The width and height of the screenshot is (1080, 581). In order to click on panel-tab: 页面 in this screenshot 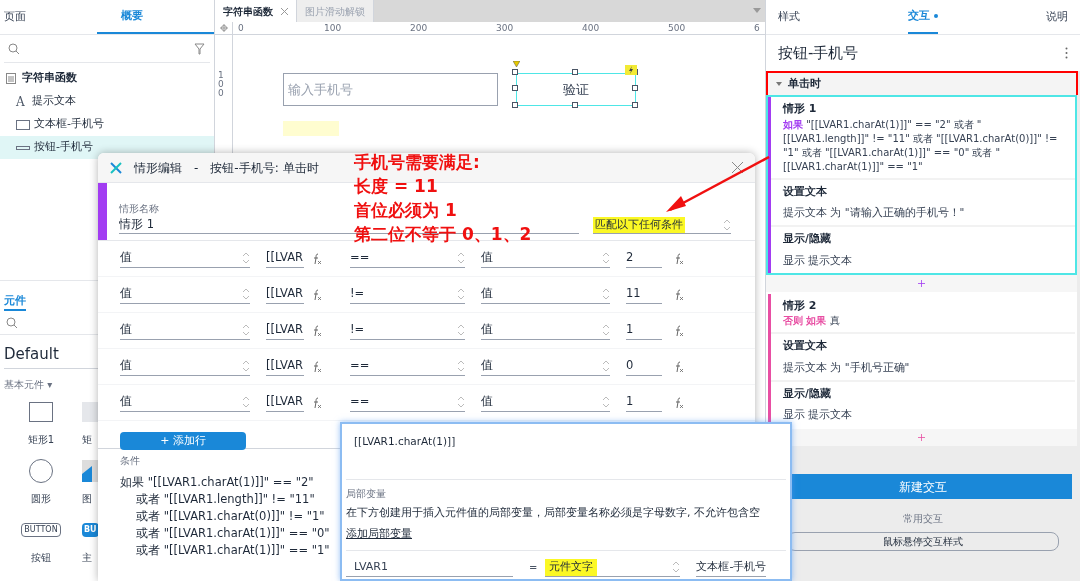, I will do `click(48, 17)`.